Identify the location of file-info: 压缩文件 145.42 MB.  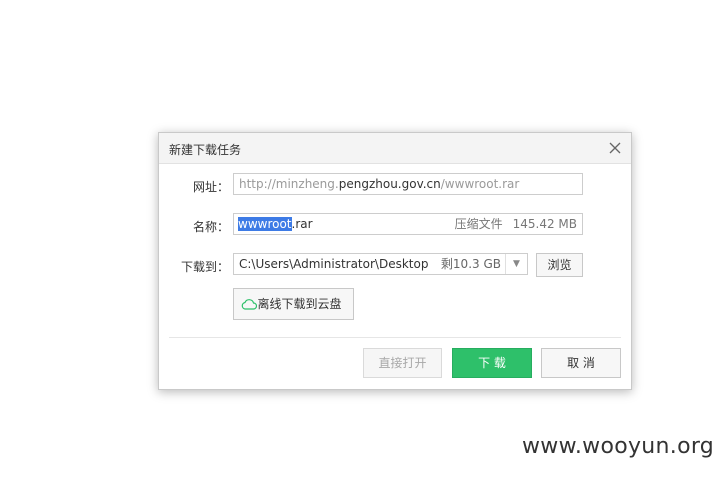
(516, 224).